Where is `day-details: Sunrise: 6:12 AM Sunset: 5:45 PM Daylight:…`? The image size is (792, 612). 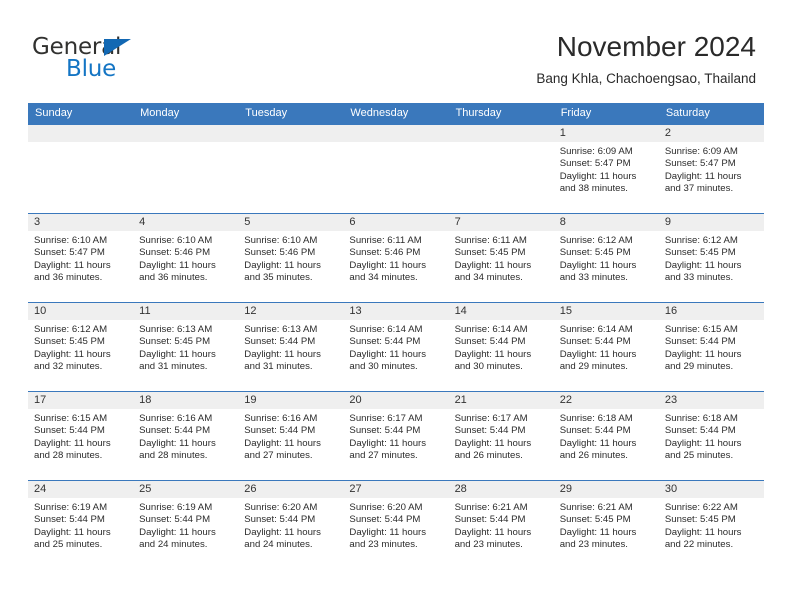
day-details: Sunrise: 6:12 AM Sunset: 5:45 PM Daylight:… is located at coordinates (711, 257).